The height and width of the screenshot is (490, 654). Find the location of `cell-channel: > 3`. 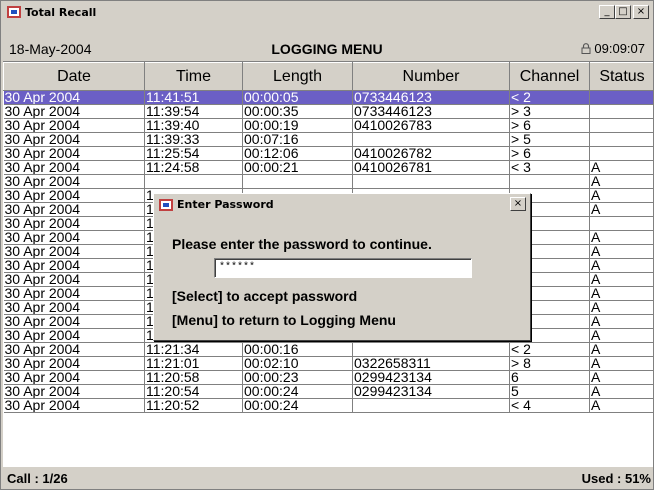

cell-channel: > 3 is located at coordinates (549, 111).